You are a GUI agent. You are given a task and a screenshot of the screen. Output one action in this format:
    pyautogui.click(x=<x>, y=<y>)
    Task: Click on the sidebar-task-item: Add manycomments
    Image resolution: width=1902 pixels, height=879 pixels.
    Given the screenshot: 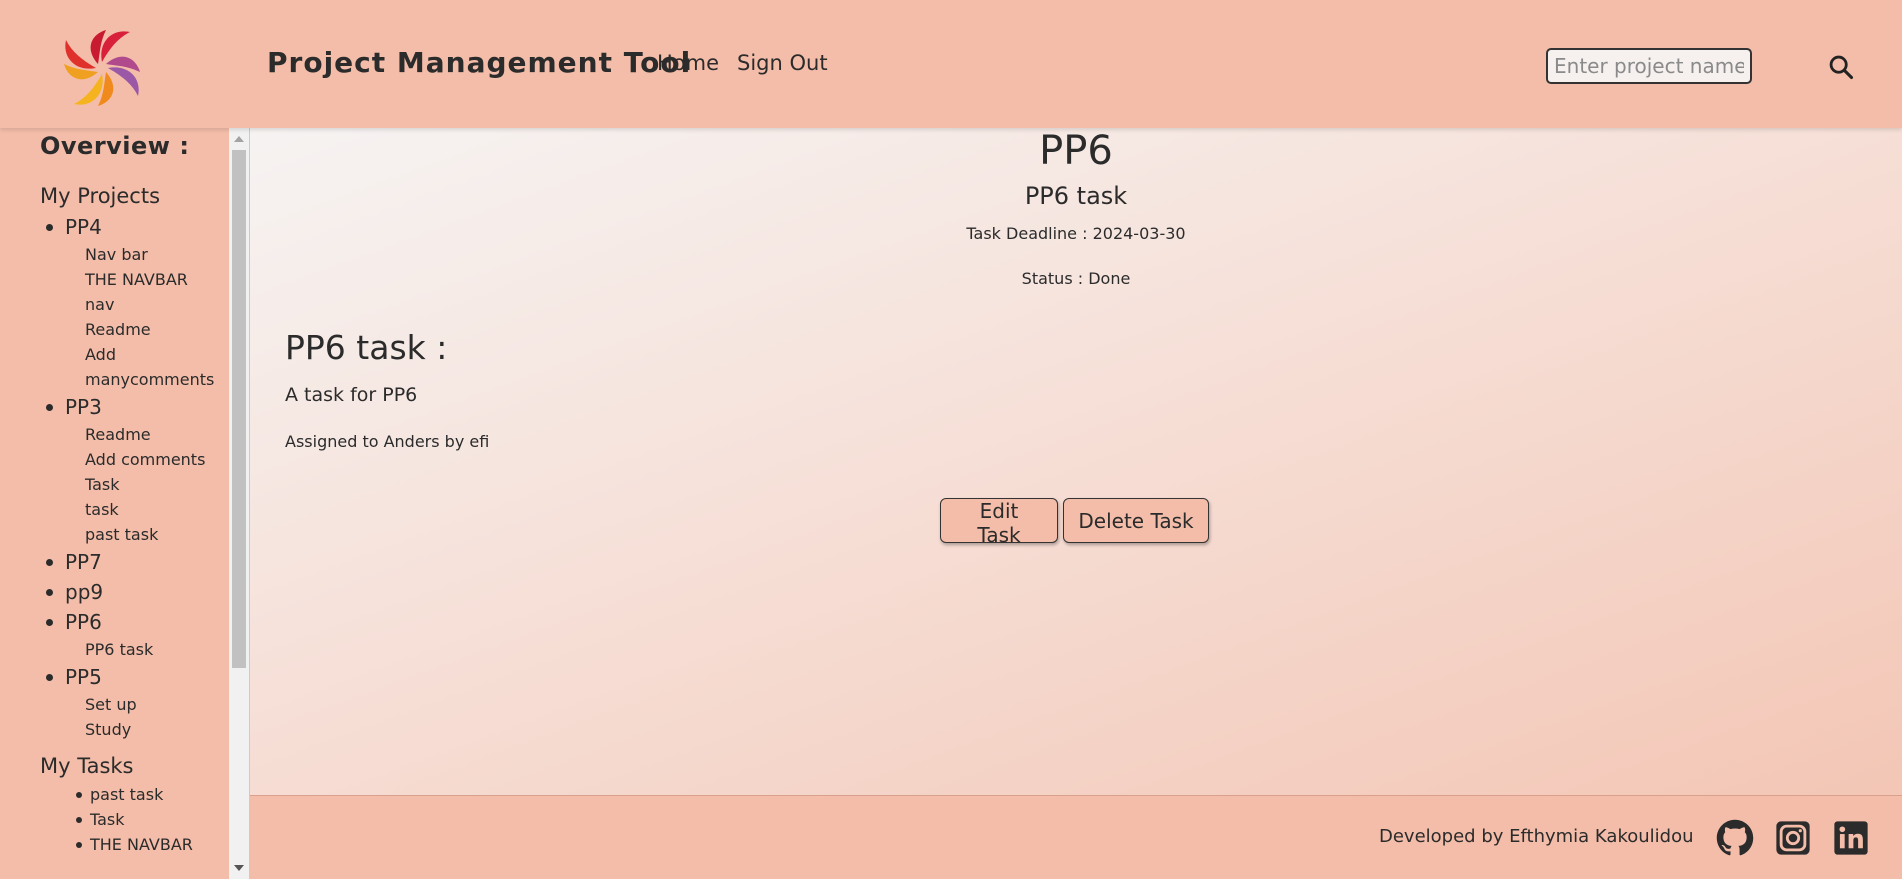 What is the action you would take?
    pyautogui.click(x=155, y=367)
    